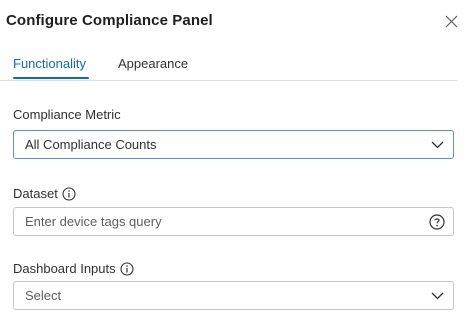 The image size is (468, 328). I want to click on tab-list: Functionality Appearance, so click(228, 66).